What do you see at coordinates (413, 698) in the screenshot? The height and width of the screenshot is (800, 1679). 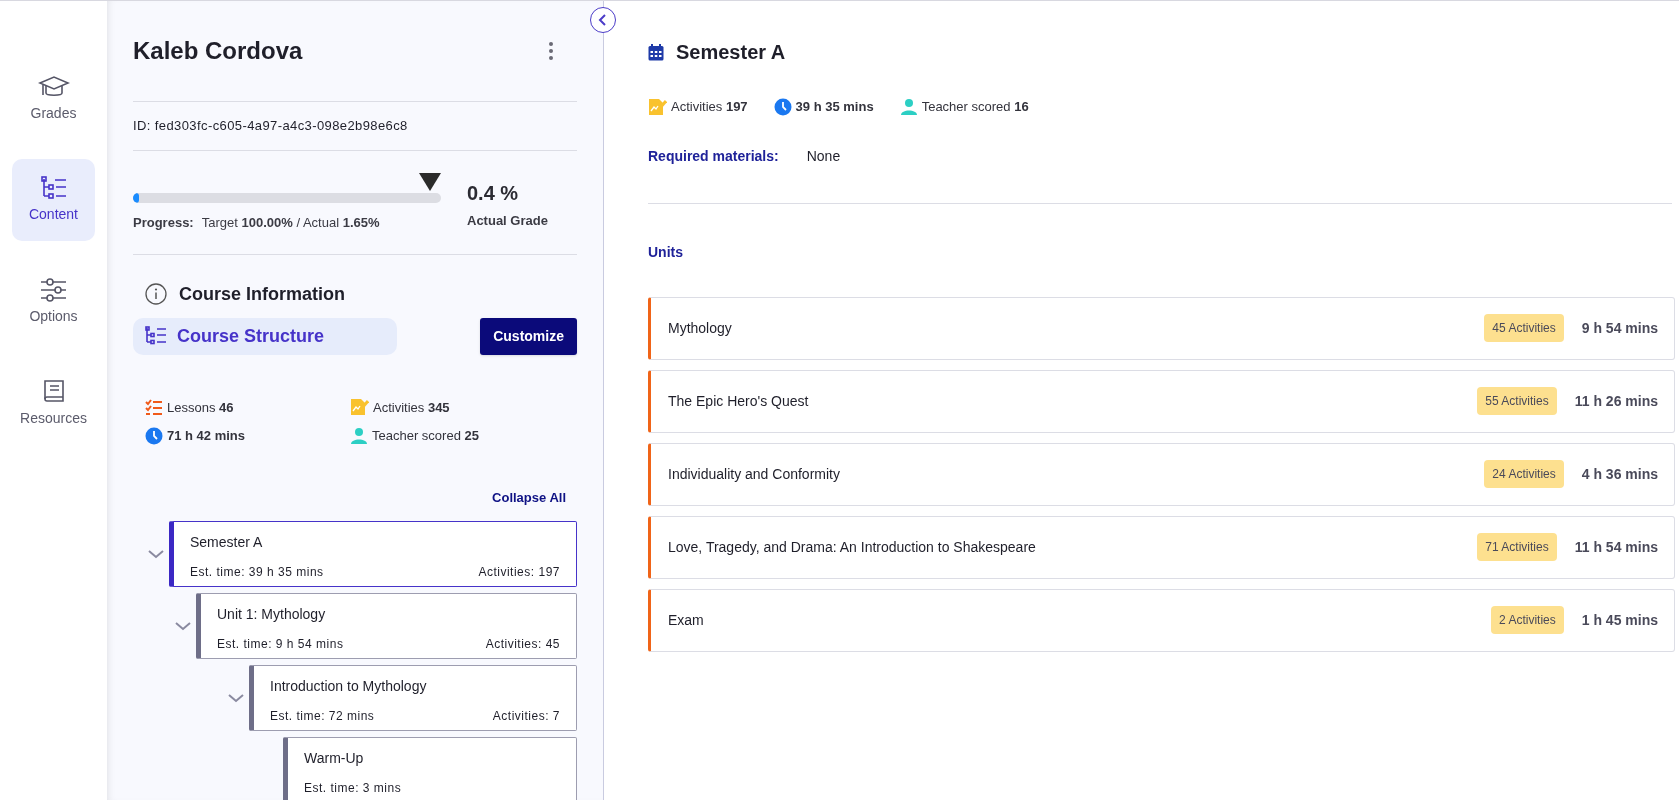 I see `tree-node: Introduction to Mythology Est. time: 72 mins Activities: 7` at bounding box center [413, 698].